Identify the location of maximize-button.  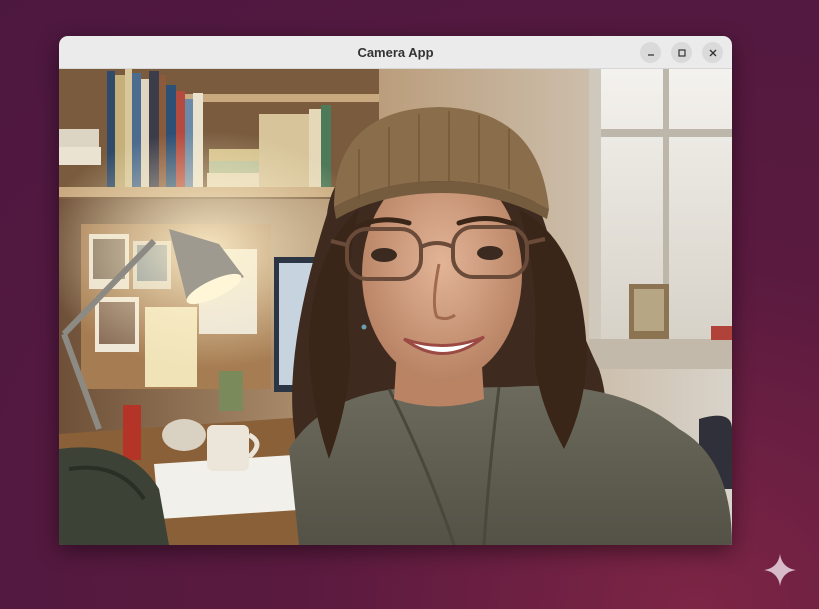
(681, 52).